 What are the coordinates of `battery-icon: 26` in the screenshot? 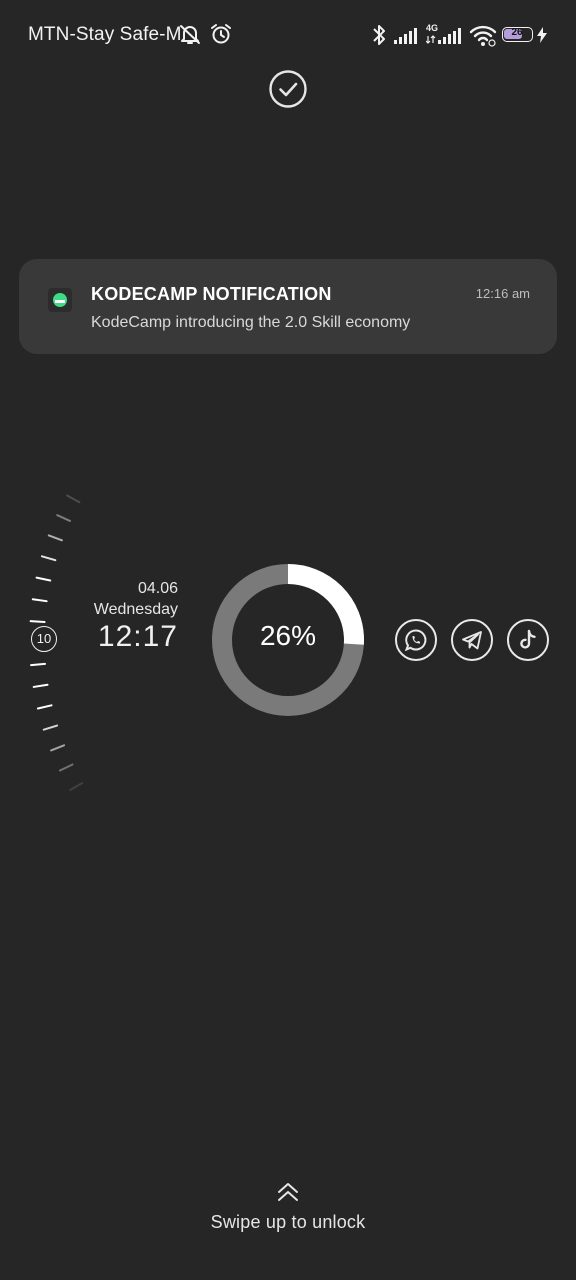 It's located at (517, 34).